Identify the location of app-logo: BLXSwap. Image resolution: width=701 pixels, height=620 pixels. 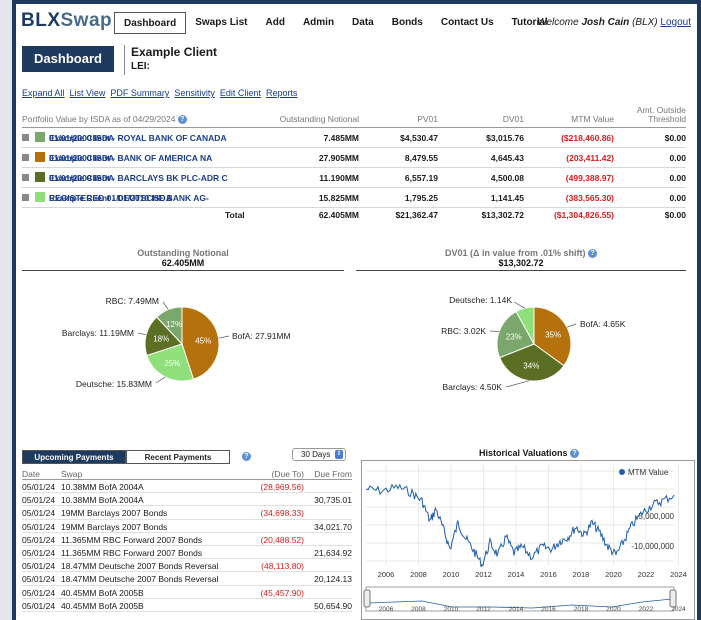
(66, 21).